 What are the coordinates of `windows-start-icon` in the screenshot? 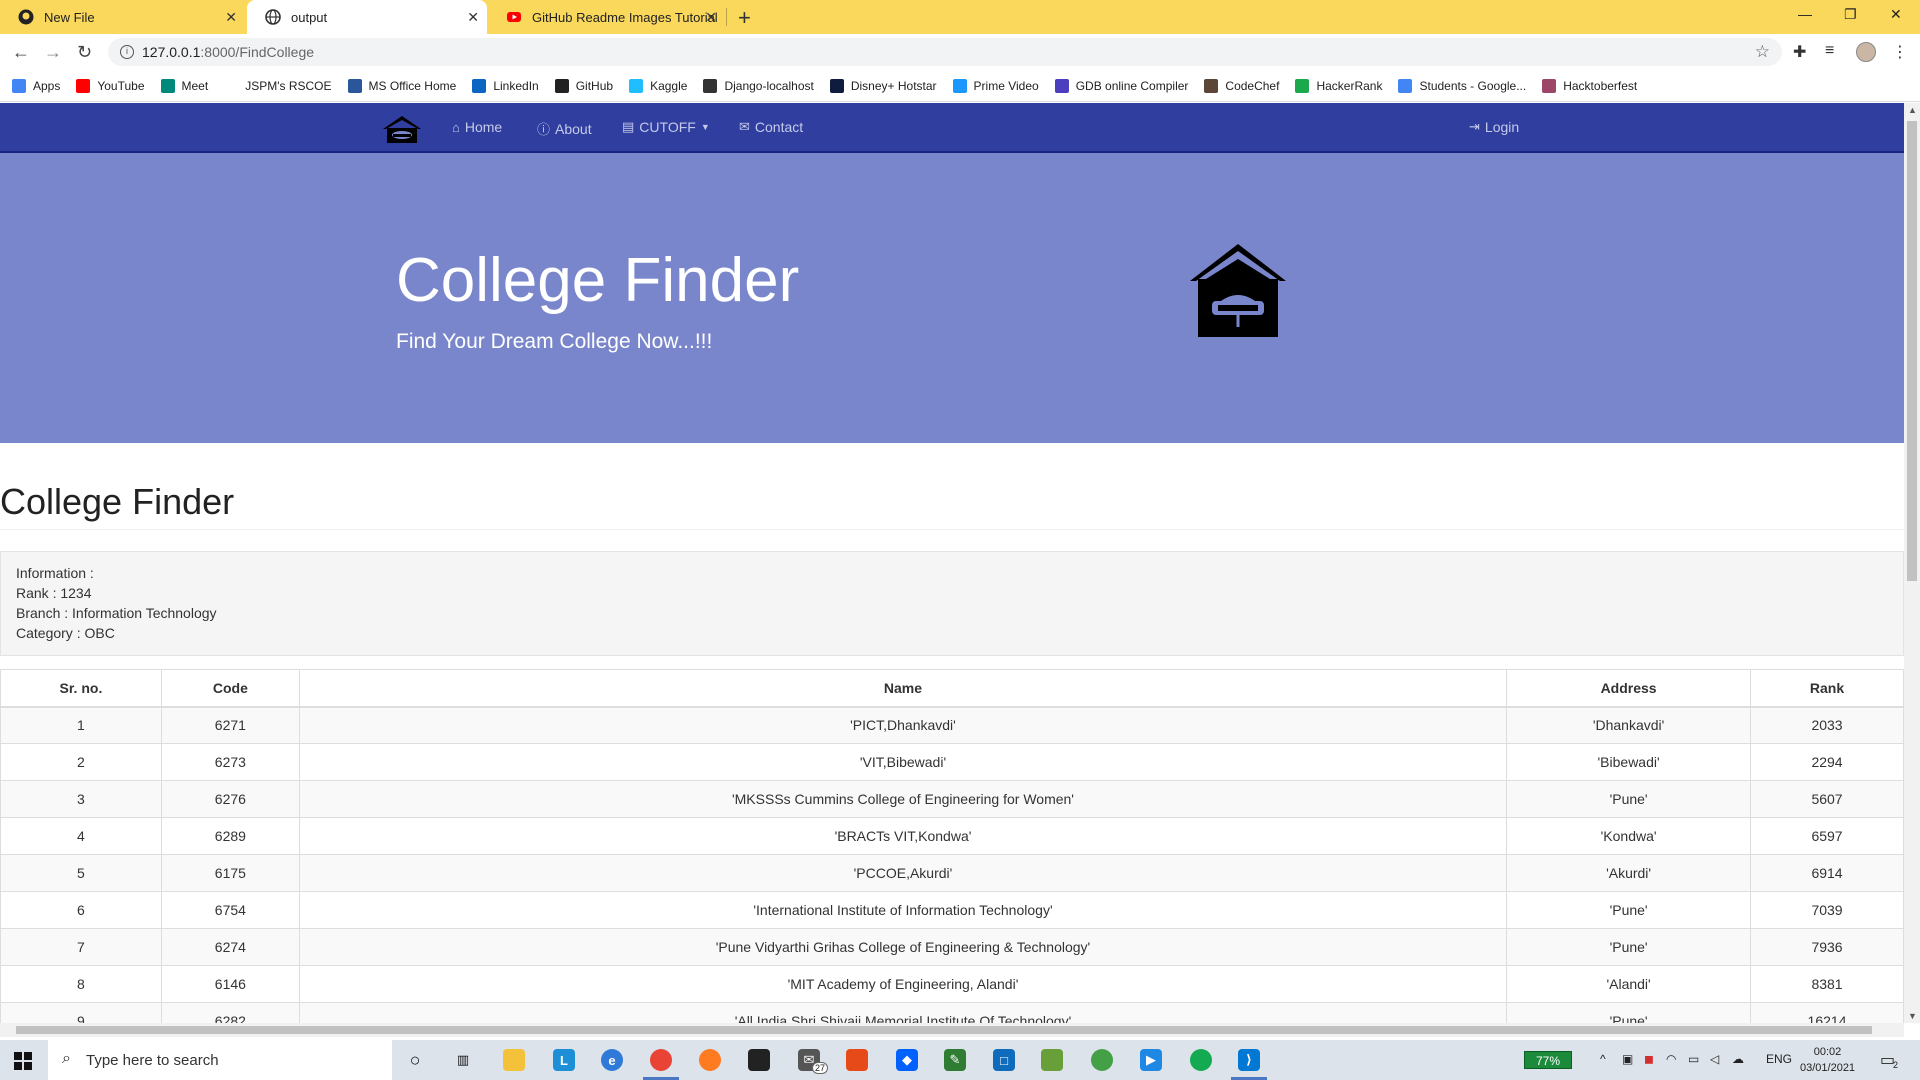 It's located at (23, 1061).